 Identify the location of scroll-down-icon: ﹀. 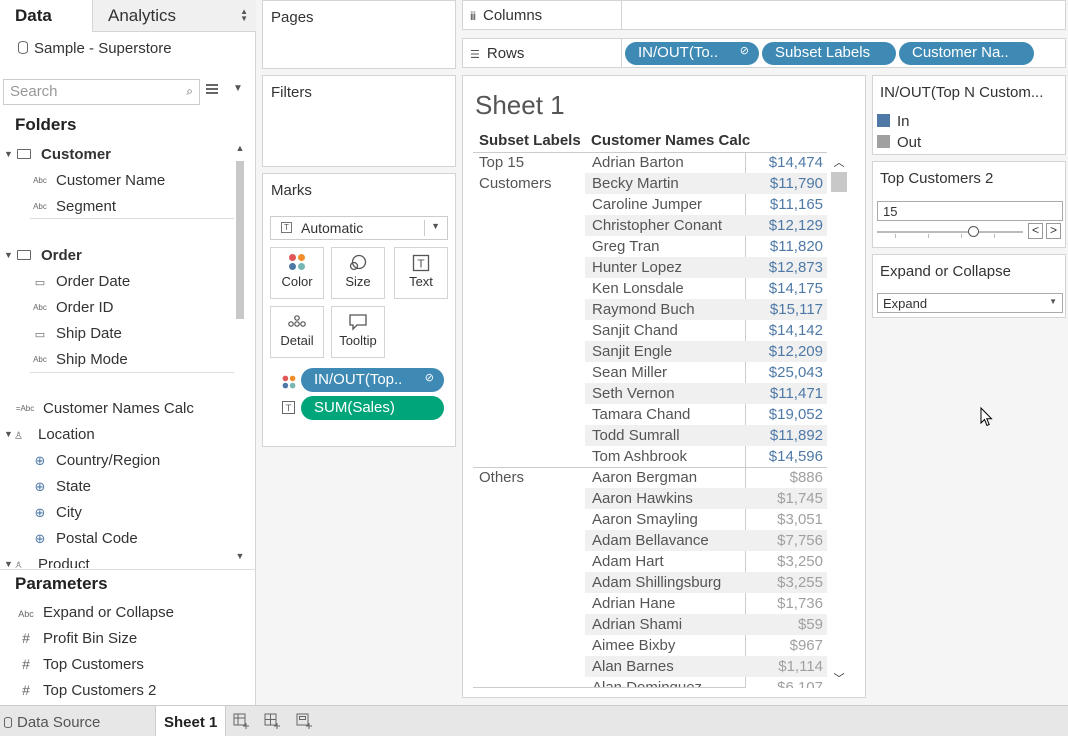
(839, 678).